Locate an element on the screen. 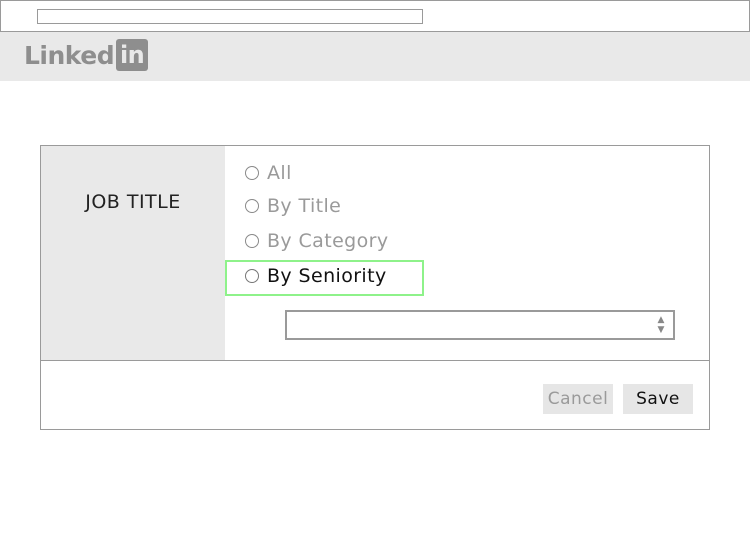 This screenshot has height=550, width=750. section-label-panel: JOB TITLE is located at coordinates (133, 253).